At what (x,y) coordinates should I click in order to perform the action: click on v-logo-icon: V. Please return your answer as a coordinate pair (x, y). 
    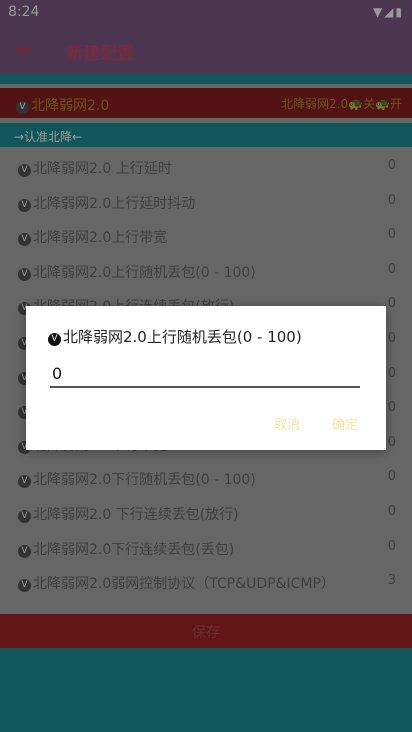
    Looking at the image, I should click on (54, 339).